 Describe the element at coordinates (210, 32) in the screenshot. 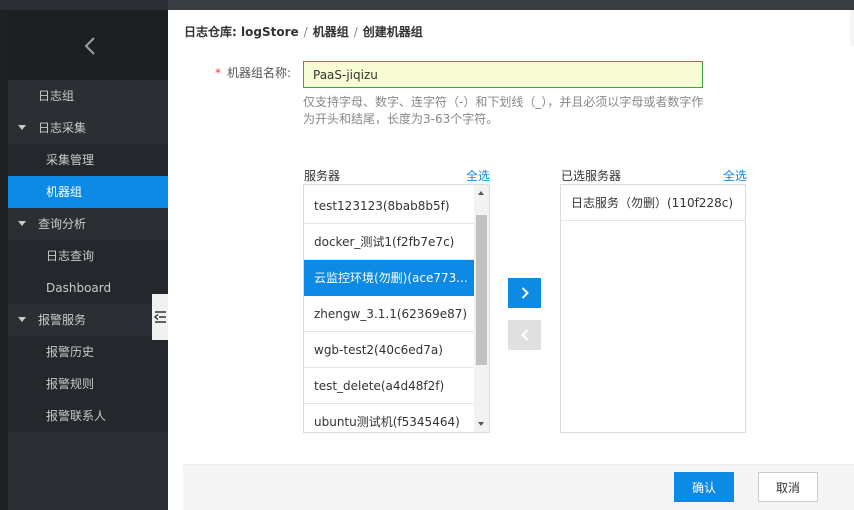

I see `breadcrumb-root: 日志仓库:` at that location.